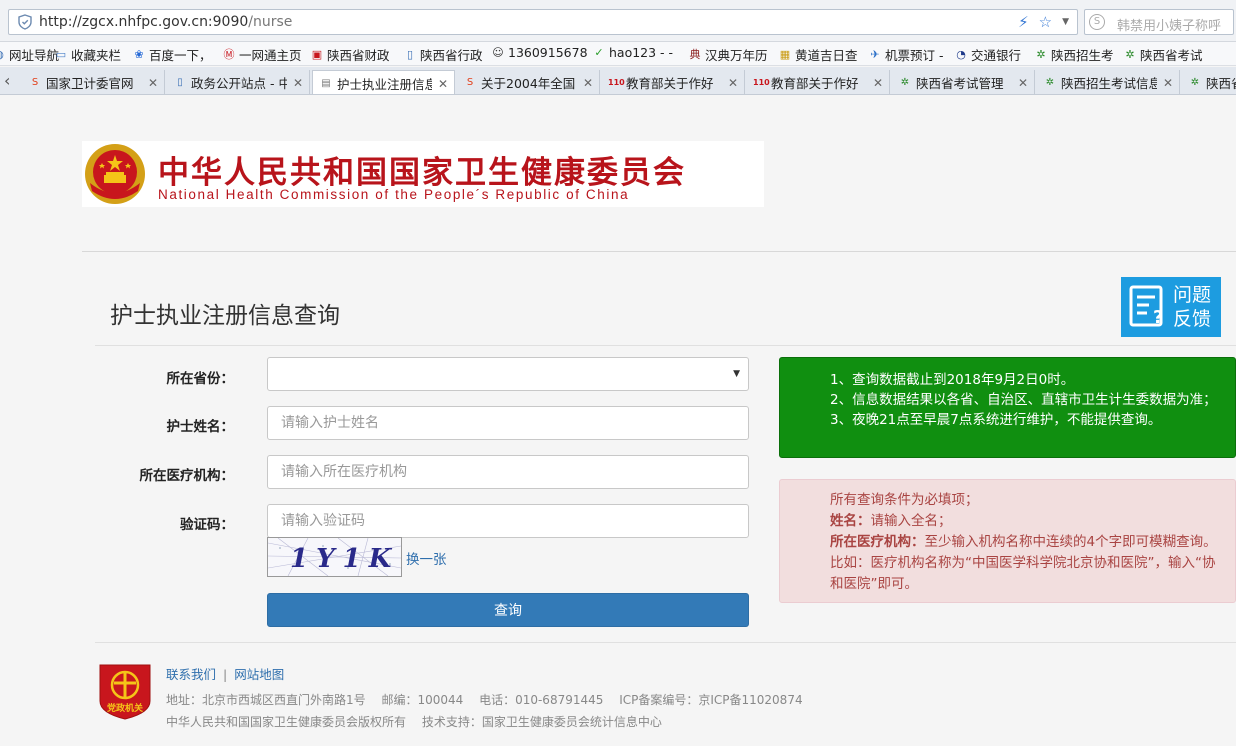 The height and width of the screenshot is (746, 1236). What do you see at coordinates (850, 521) in the screenshot?
I see `hint-name-key: 姓名：` at bounding box center [850, 521].